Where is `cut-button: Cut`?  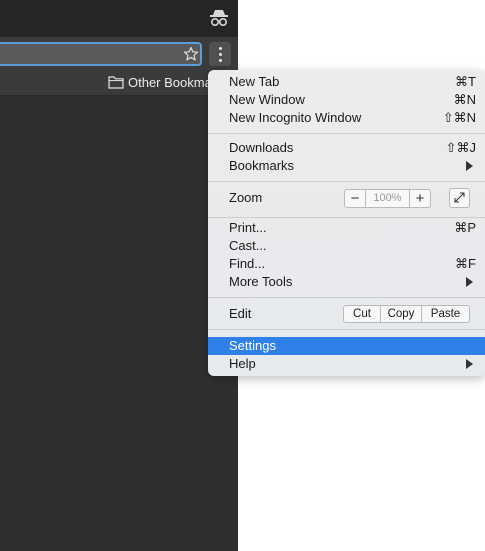 cut-button: Cut is located at coordinates (362, 314).